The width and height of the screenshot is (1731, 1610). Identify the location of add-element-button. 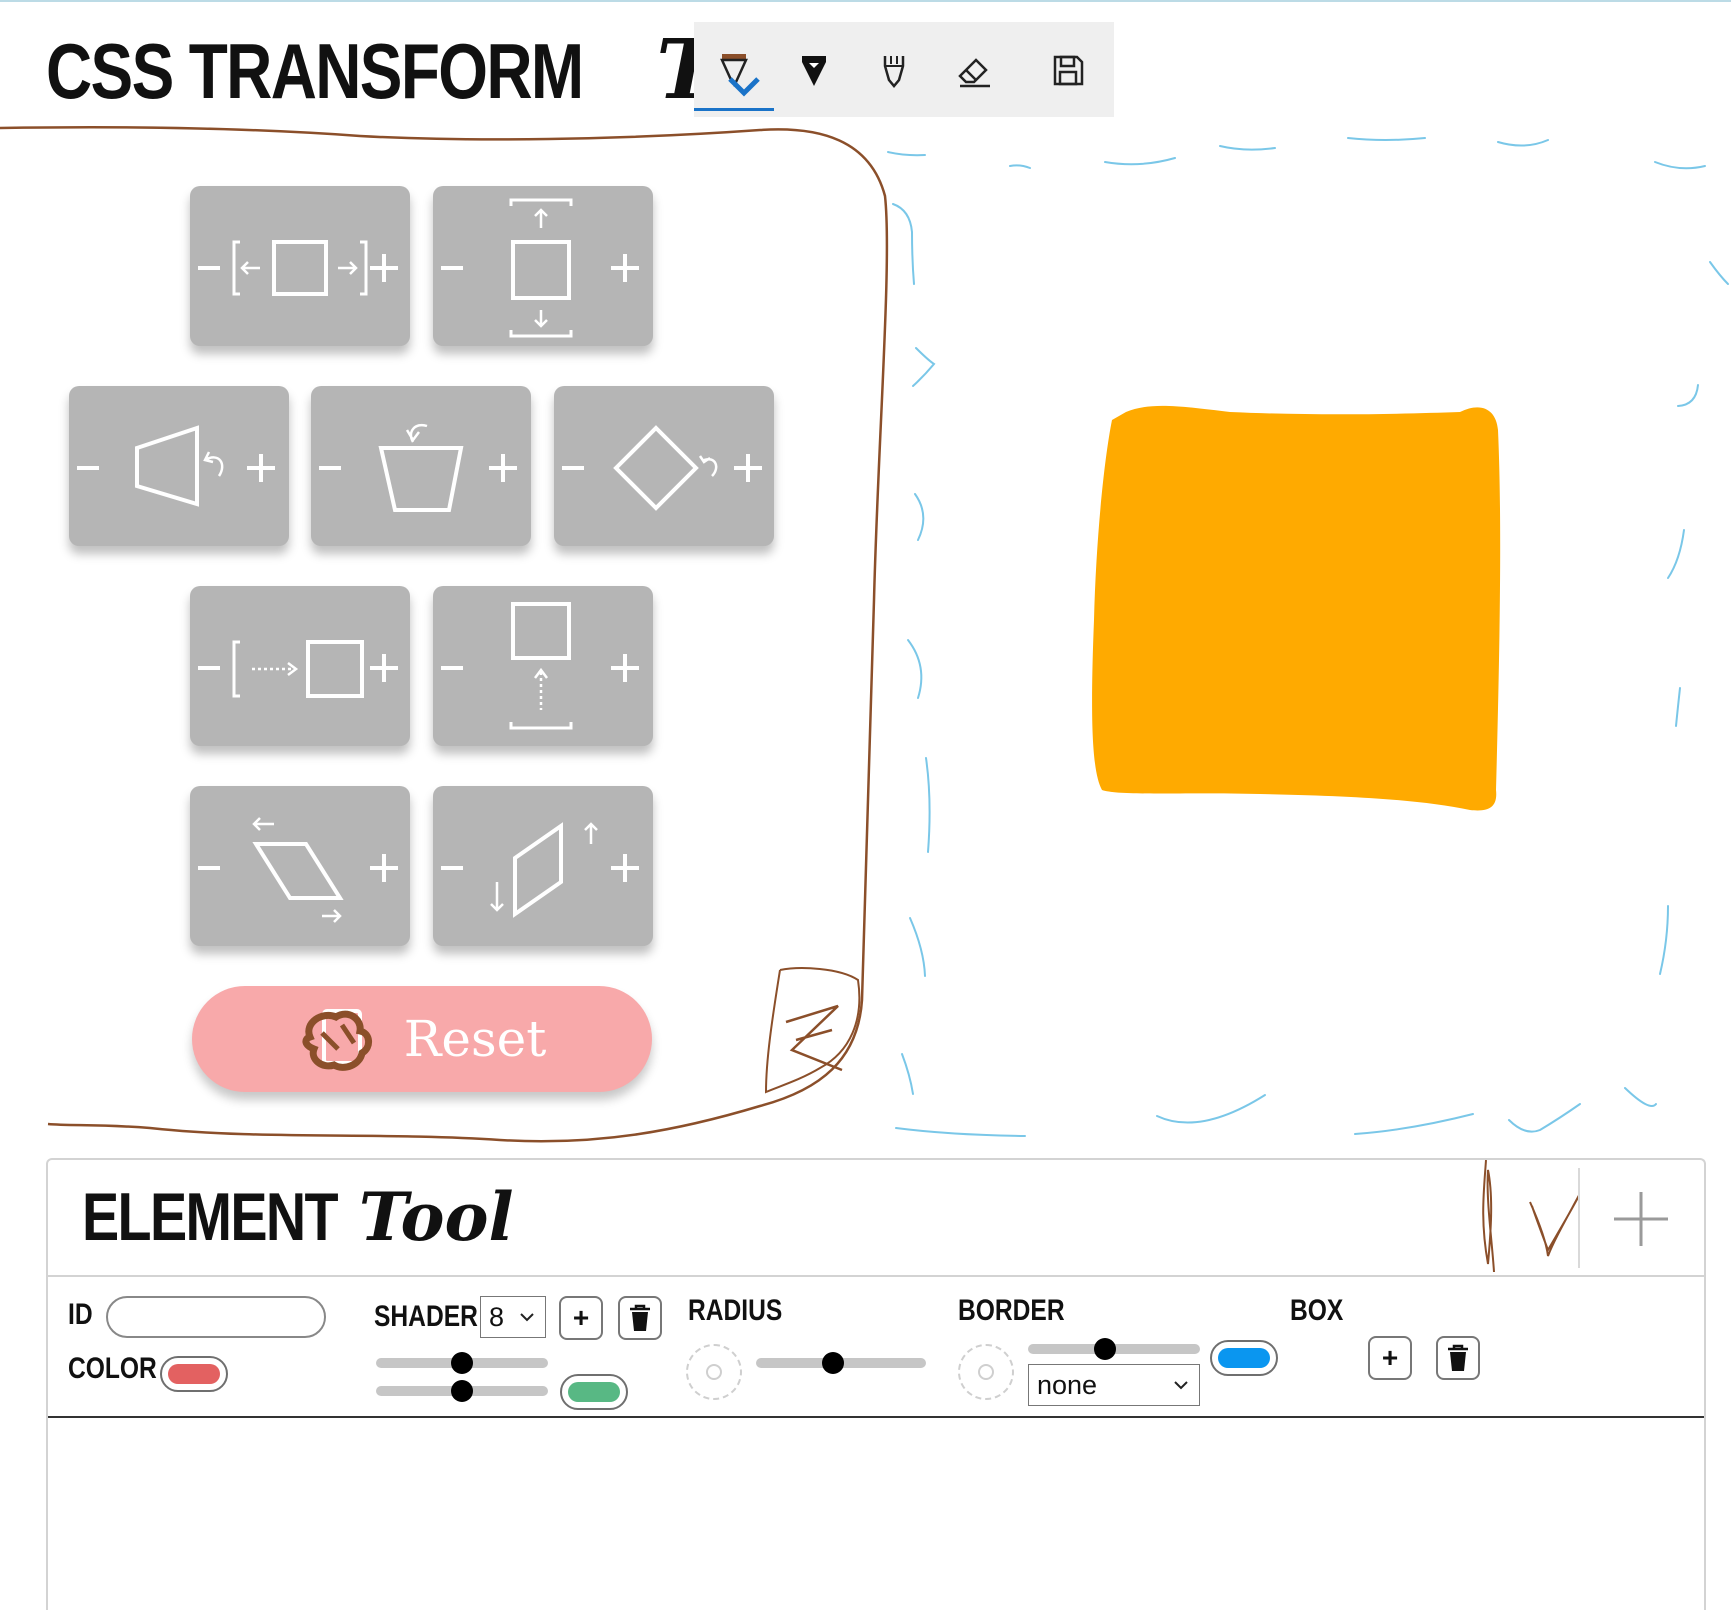
(1641, 1219).